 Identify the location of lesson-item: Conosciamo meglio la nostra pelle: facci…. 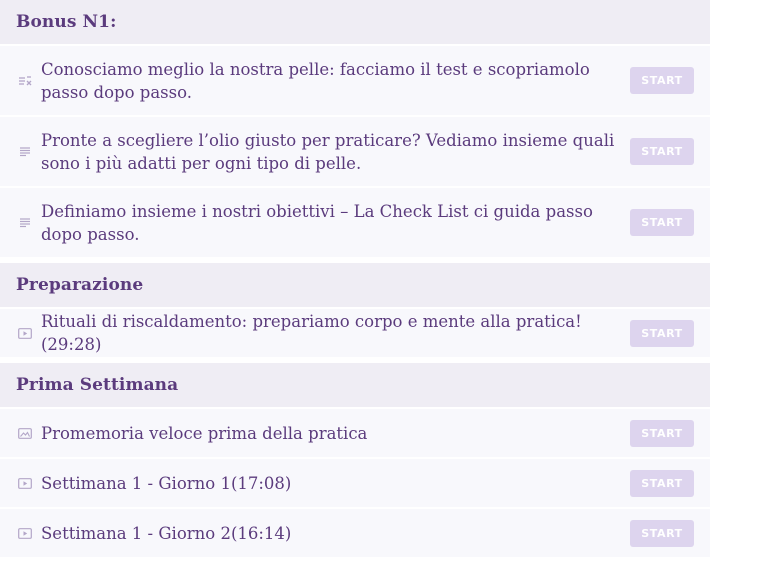
(355, 79).